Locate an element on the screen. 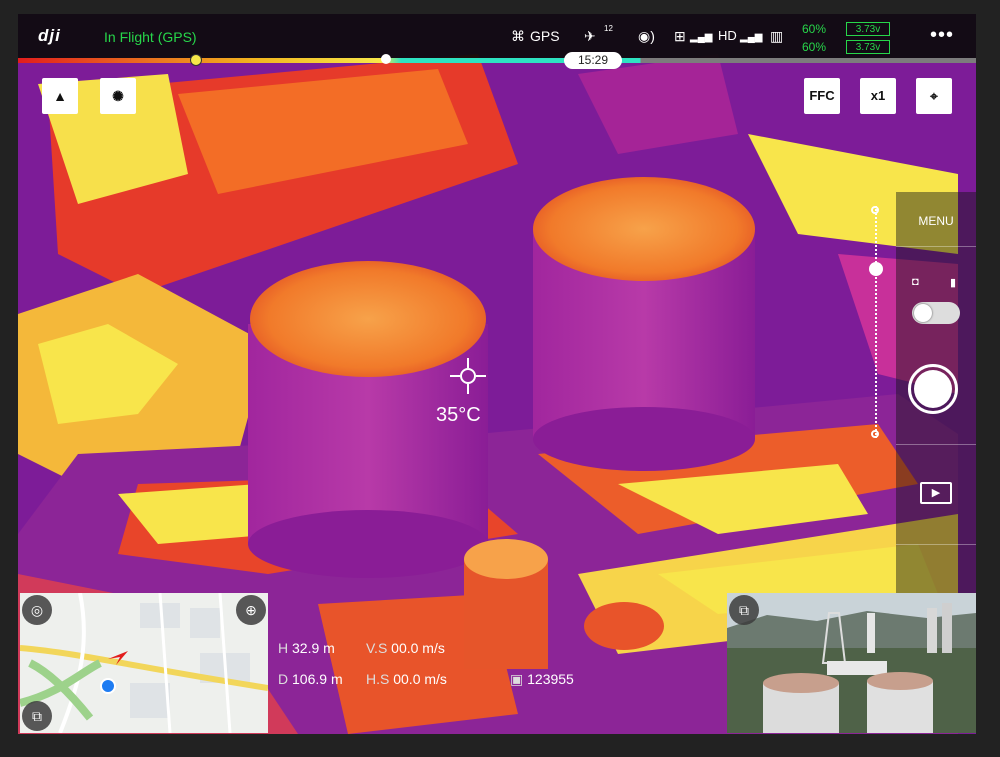 The width and height of the screenshot is (1000, 757). zoom-button: x1 is located at coordinates (878, 96).